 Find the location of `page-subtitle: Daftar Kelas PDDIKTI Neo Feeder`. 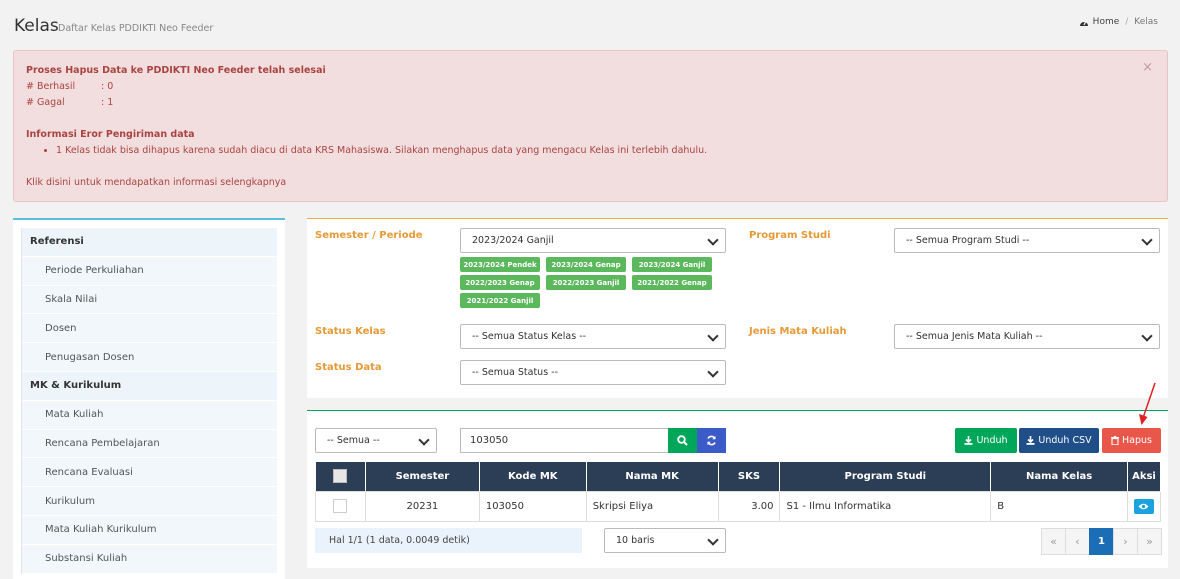

page-subtitle: Daftar Kelas PDDIKTI Neo Feeder is located at coordinates (136, 28).